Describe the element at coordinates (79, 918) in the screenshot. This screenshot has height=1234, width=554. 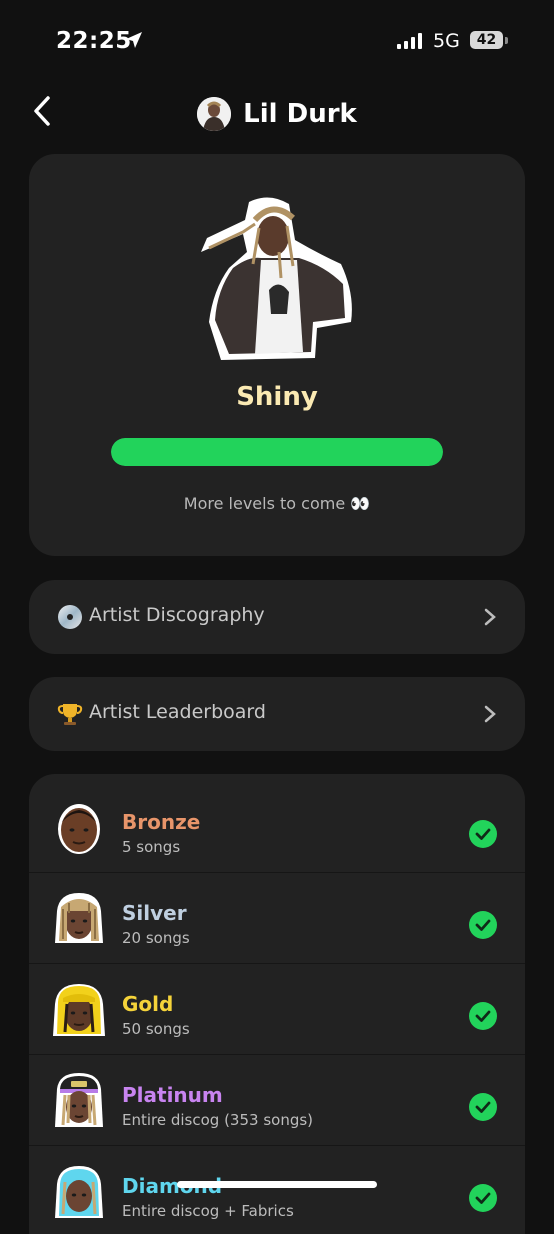
I see `silver-avatar` at that location.